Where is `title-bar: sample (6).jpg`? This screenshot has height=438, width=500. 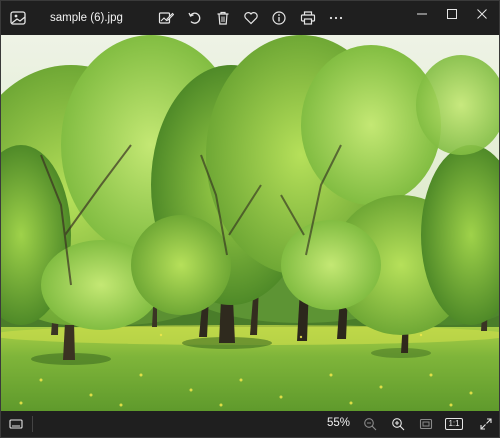 title-bar: sample (6).jpg is located at coordinates (250, 18).